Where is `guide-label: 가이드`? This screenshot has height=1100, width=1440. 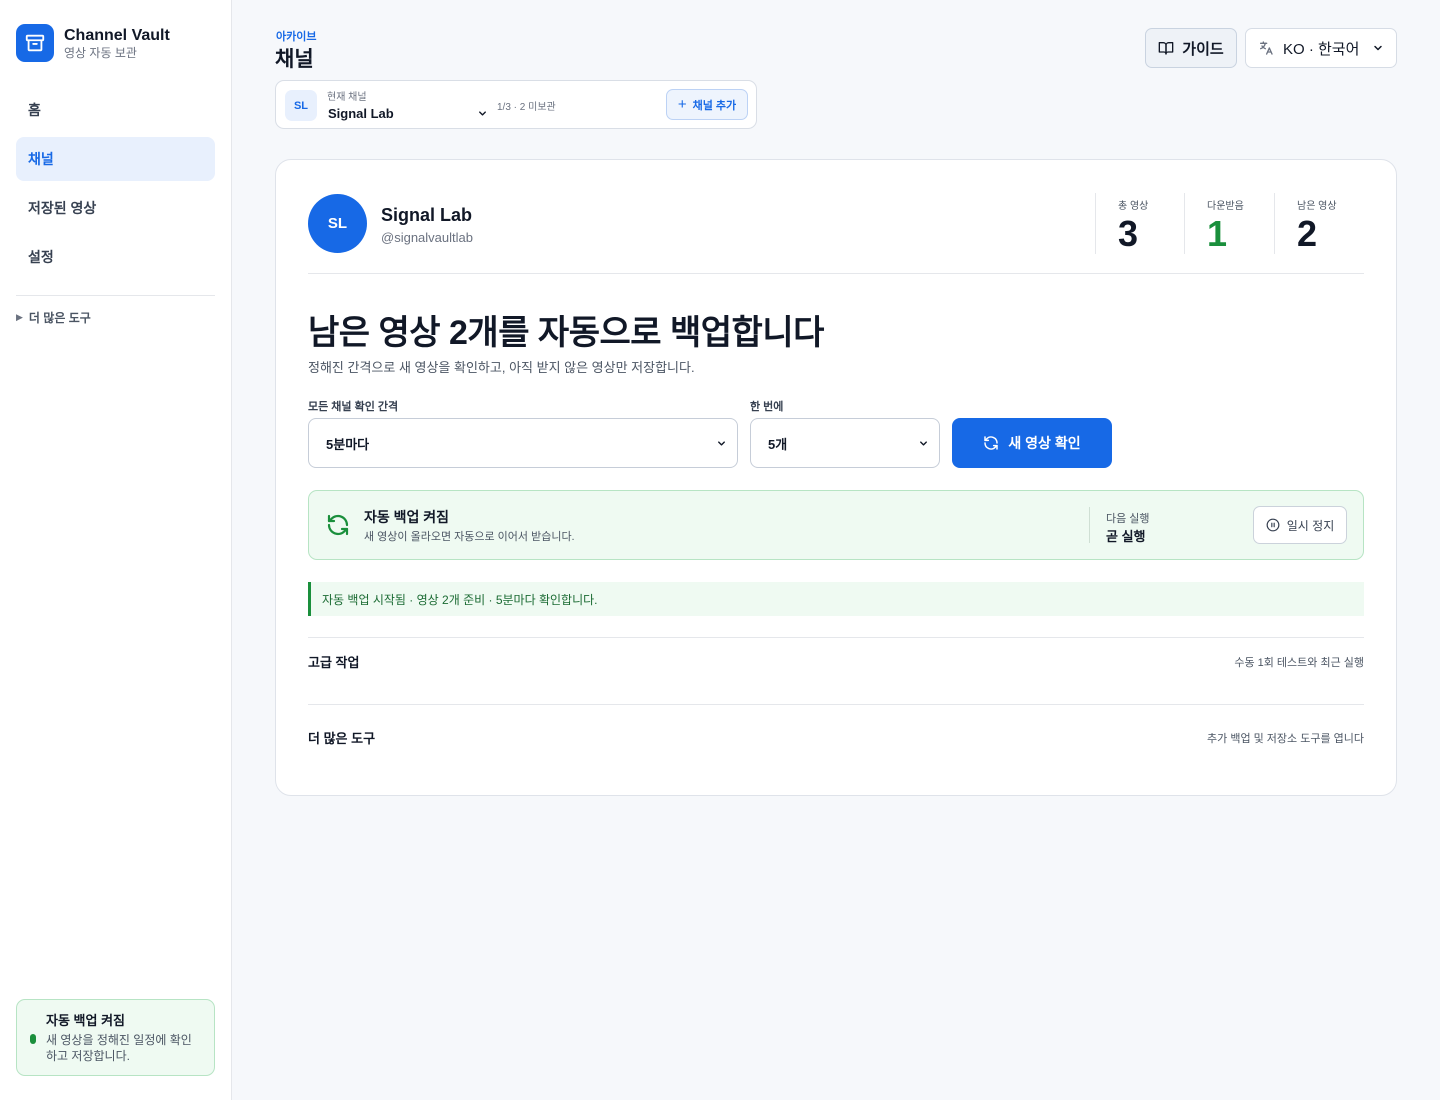
guide-label: 가이드 is located at coordinates (1203, 49).